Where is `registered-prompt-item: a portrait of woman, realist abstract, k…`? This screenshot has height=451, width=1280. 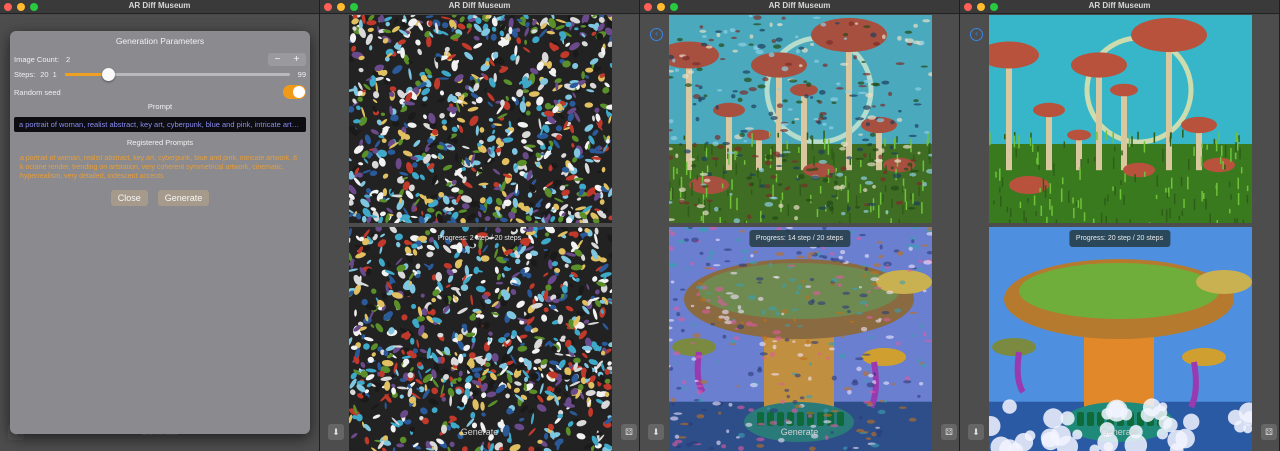
registered-prompt-item: a portrait of woman, realist abstract, k… is located at coordinates (160, 167).